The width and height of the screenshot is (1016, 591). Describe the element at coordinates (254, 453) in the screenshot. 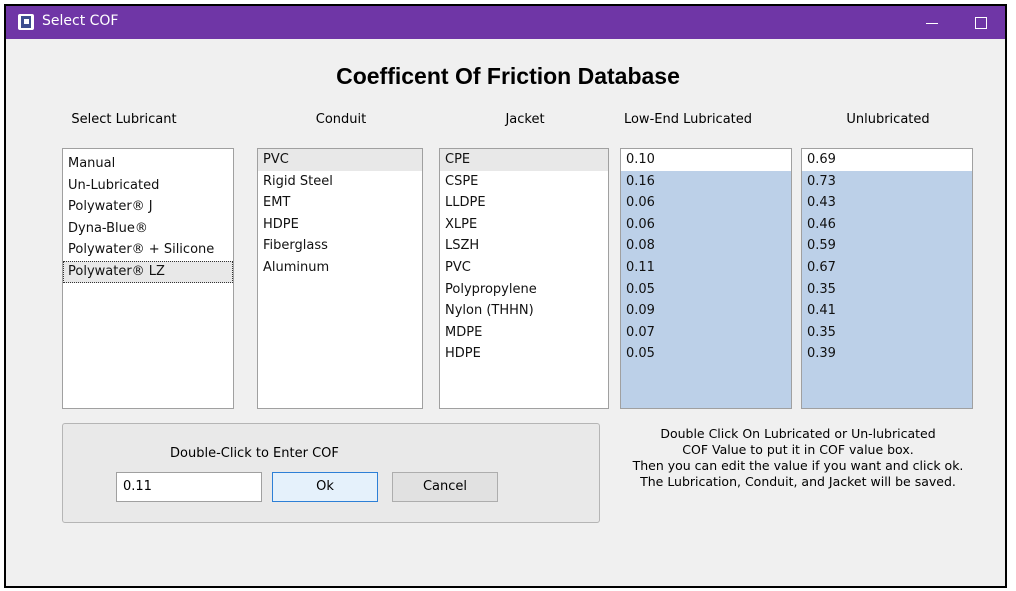

I see `cof-entry-label: Double-Click to Enter COF` at that location.